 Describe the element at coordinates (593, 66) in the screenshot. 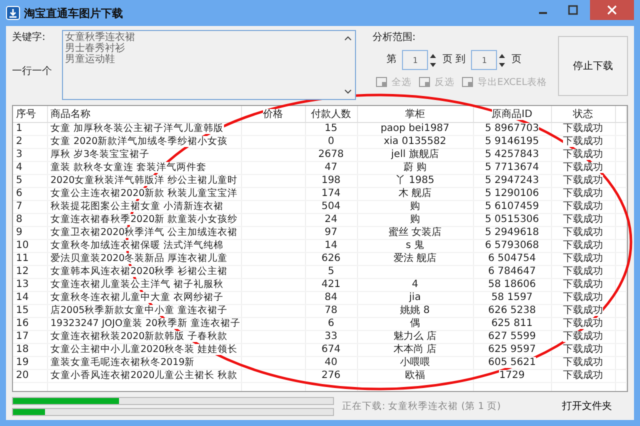

I see `stop-download-button: 停止下载` at that location.